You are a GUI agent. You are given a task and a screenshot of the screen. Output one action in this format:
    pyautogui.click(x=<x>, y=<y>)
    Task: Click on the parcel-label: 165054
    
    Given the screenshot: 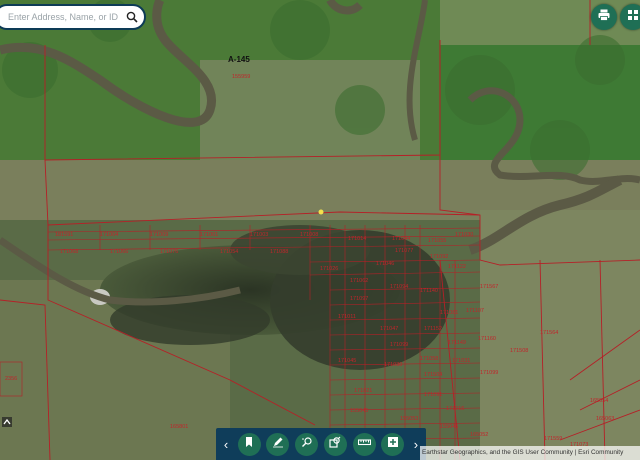 What is the action you would take?
    pyautogui.click(x=599, y=401)
    